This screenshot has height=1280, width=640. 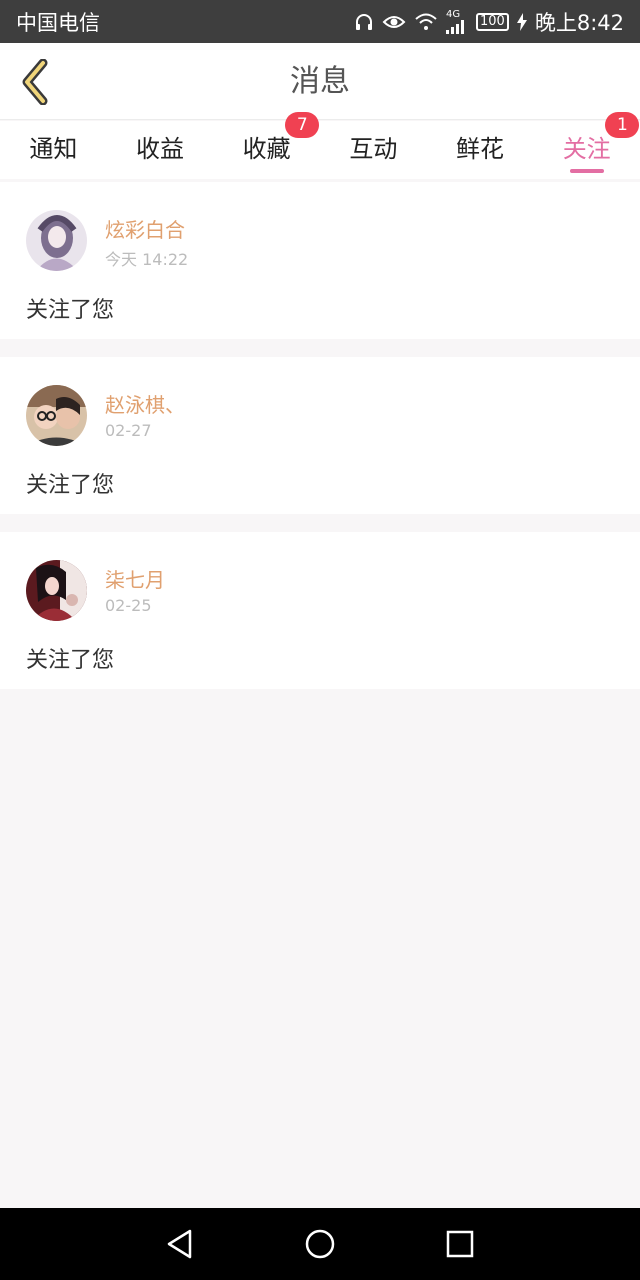 What do you see at coordinates (266, 149) in the screenshot?
I see `tab-label: 收藏` at bounding box center [266, 149].